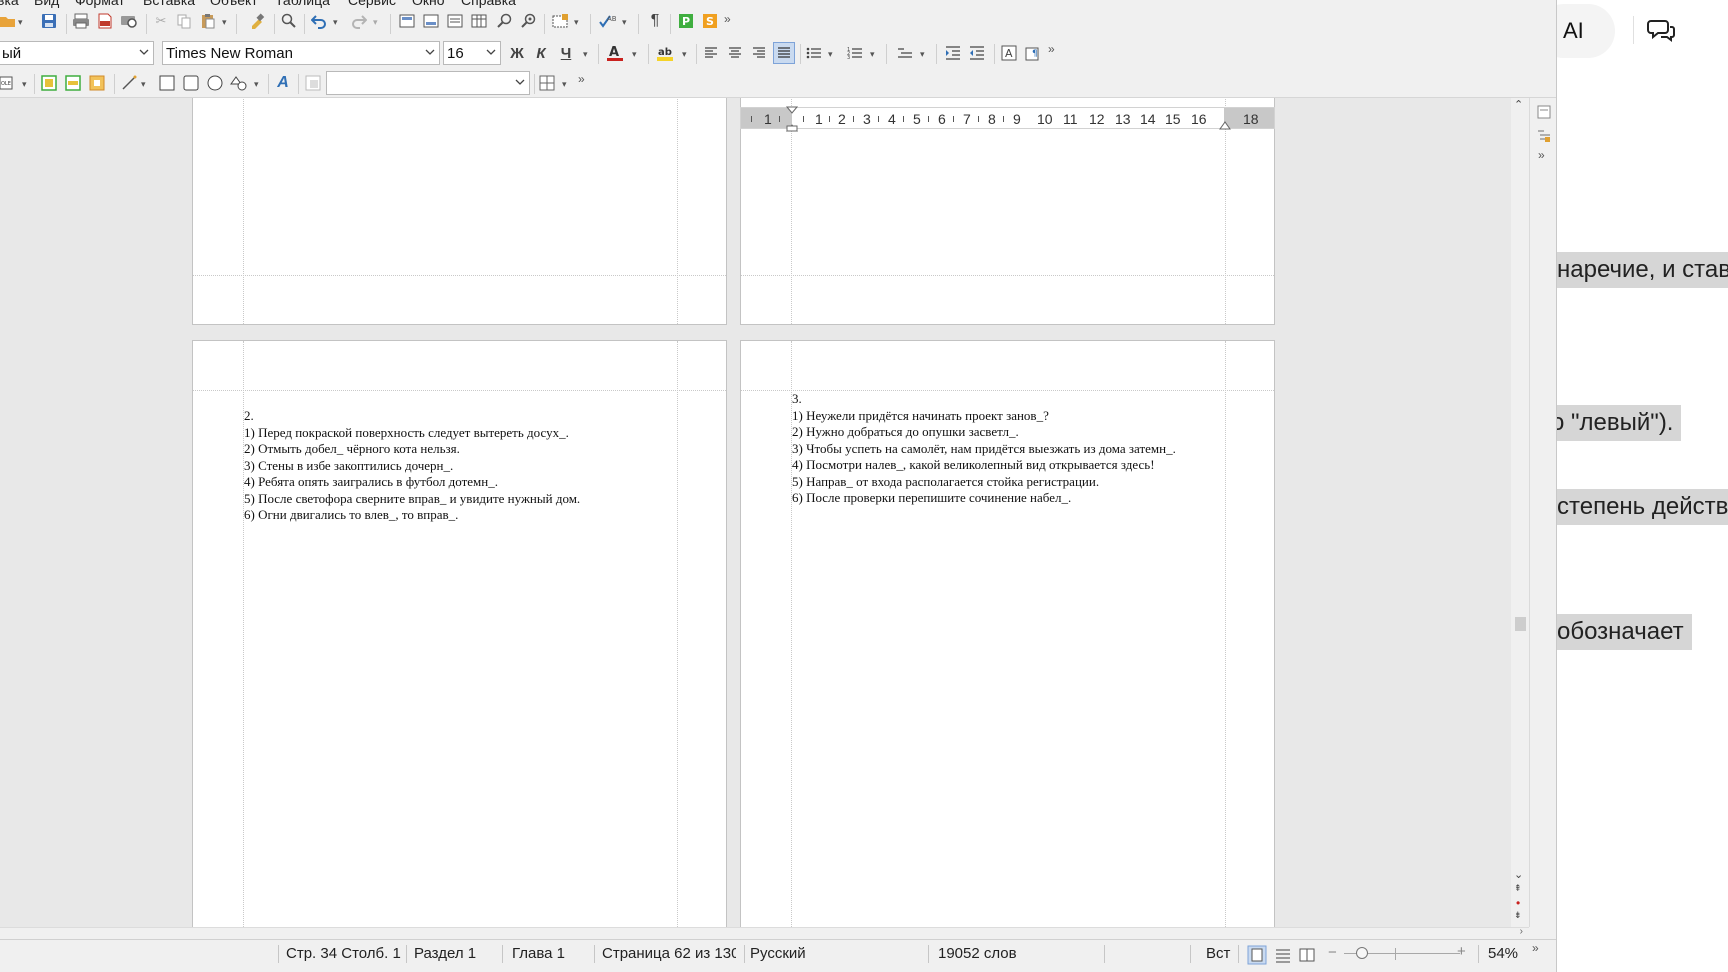  What do you see at coordinates (1362, 953) in the screenshot?
I see `zoom-slider-handle` at bounding box center [1362, 953].